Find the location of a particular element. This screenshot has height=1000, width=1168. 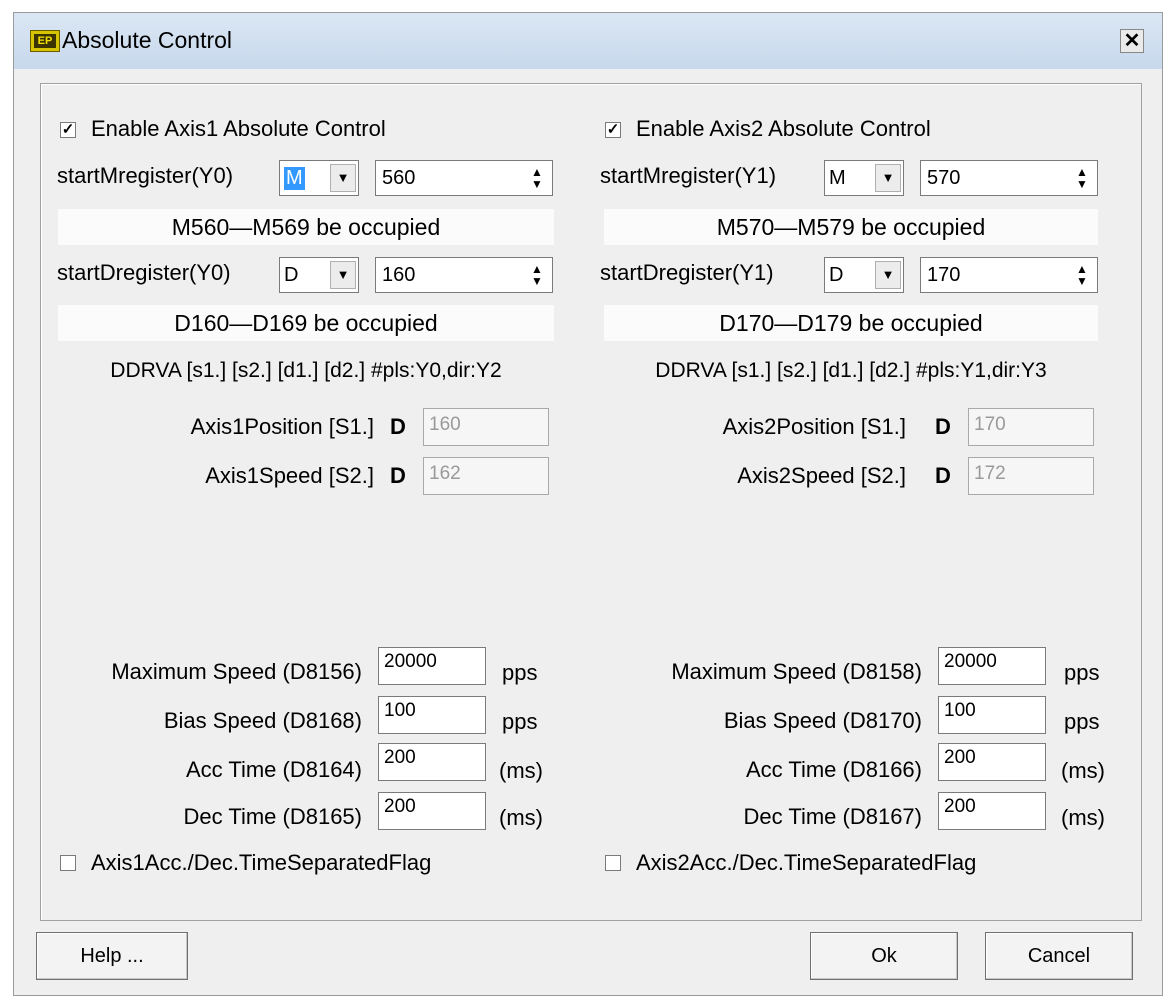

axis1-bias-speed-label: Bias Speed (D8168) is located at coordinates (262, 720).